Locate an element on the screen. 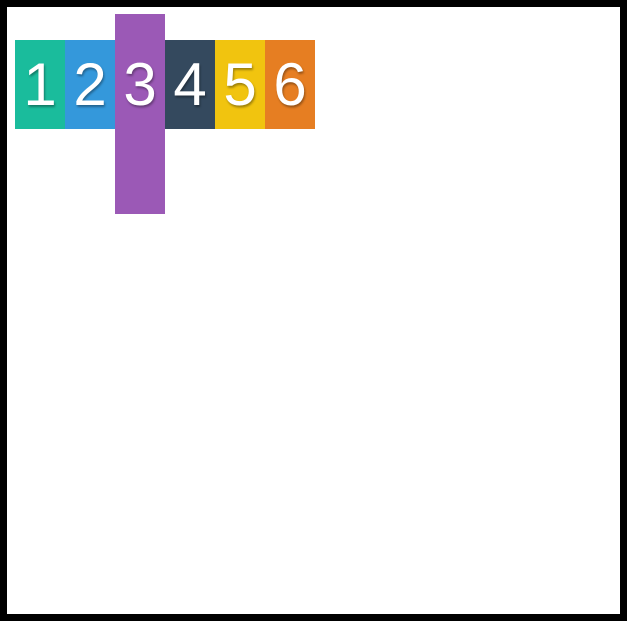 The height and width of the screenshot is (621, 627). tile-3: 3 is located at coordinates (140, 114).